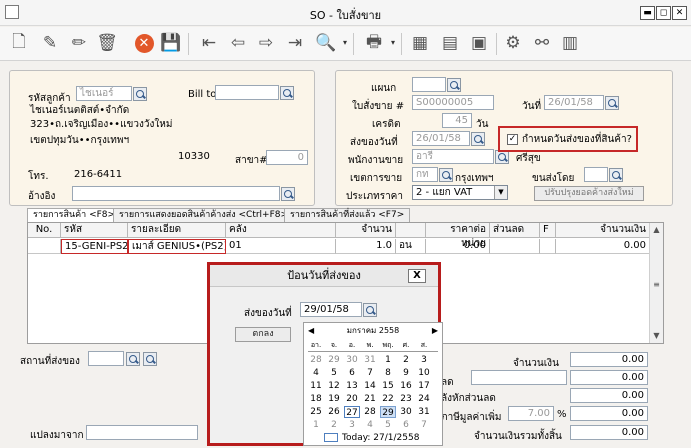 This screenshot has height=448, width=691. Describe the element at coordinates (424, 386) in the screenshot. I see `calendar-day: 17` at that location.